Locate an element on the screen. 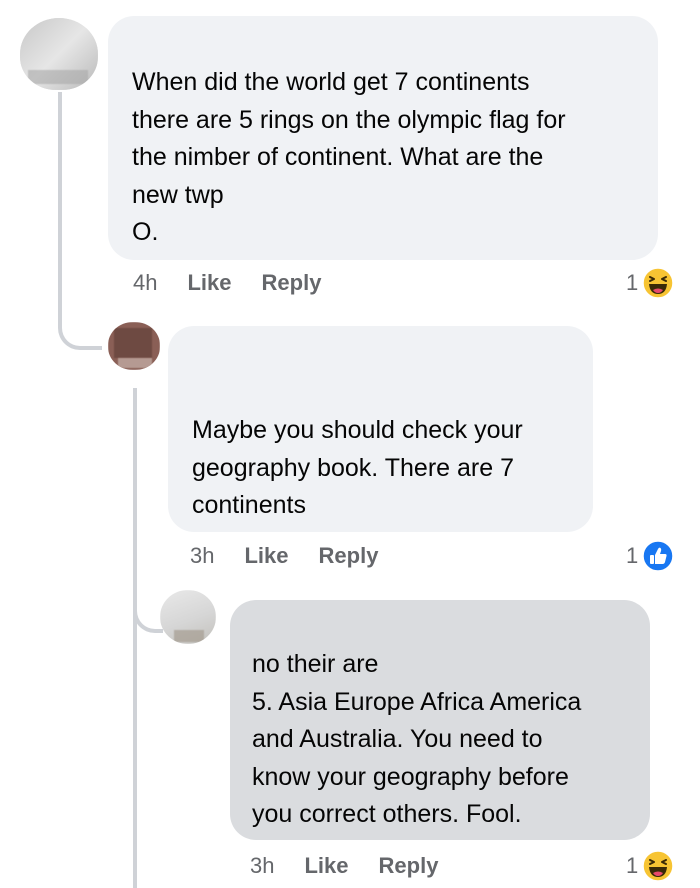 The width and height of the screenshot is (700, 888). comment-time-1: 4h is located at coordinates (145, 283).